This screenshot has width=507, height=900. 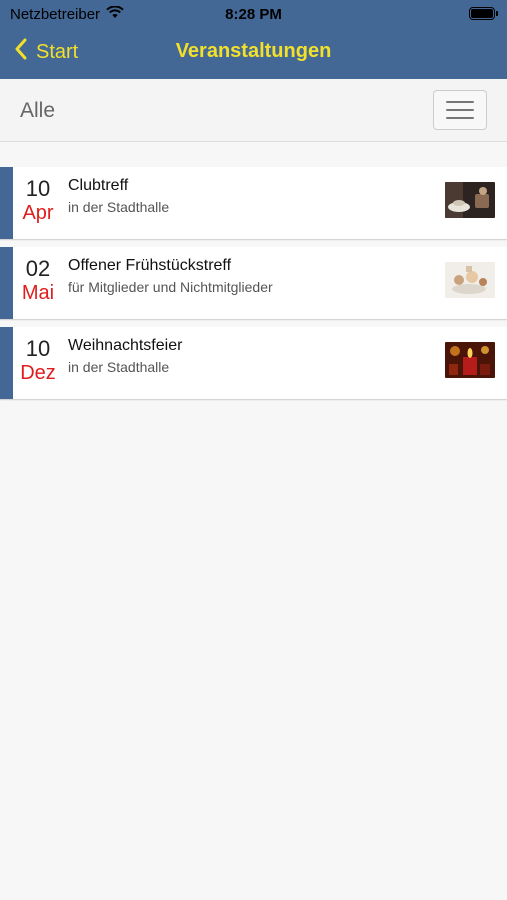 What do you see at coordinates (38, 110) in the screenshot?
I see `filter-label: Alle` at bounding box center [38, 110].